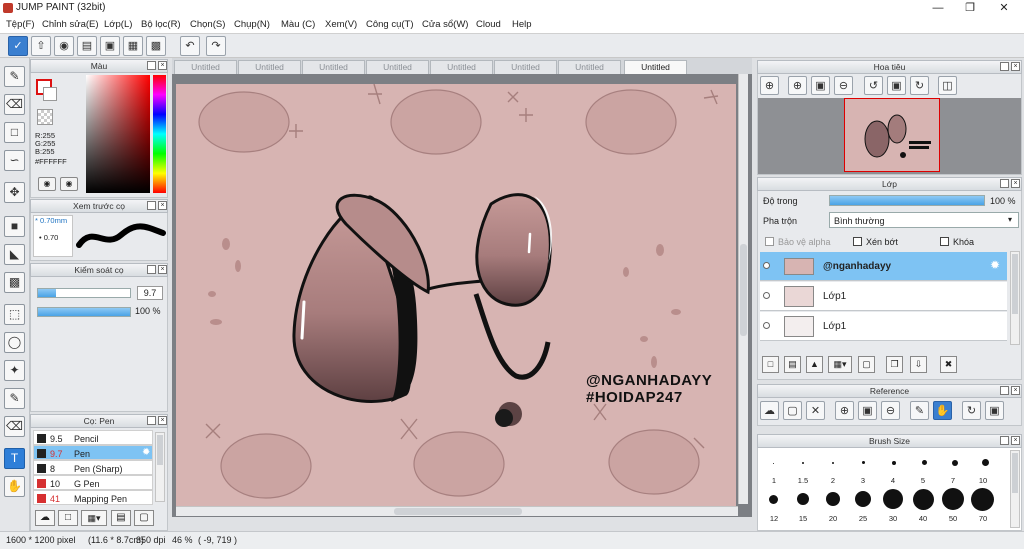 The height and width of the screenshot is (549, 1024). Describe the element at coordinates (150, 293) in the screenshot. I see `brush-size-input: 9.7` at that location.